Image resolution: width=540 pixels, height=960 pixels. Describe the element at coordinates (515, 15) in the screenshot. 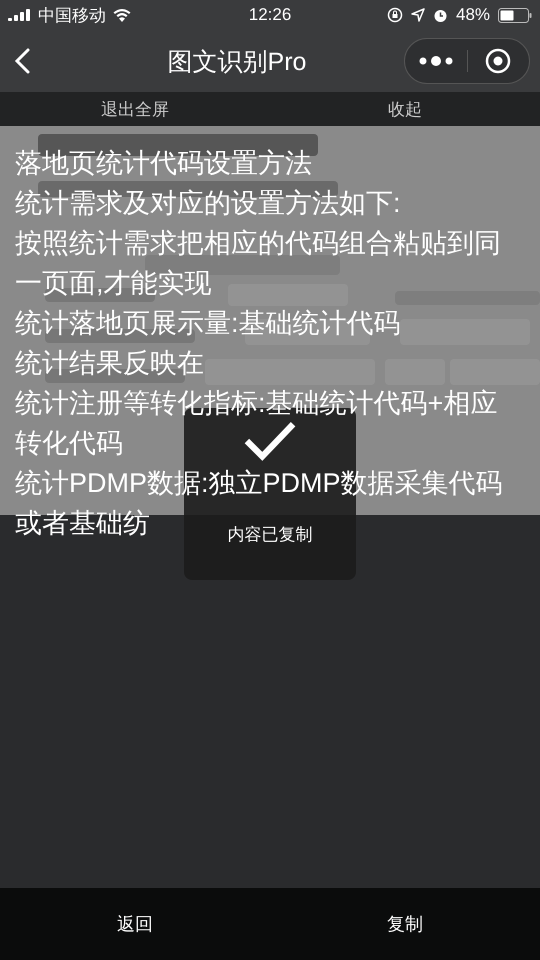

I see `battery-icon` at that location.